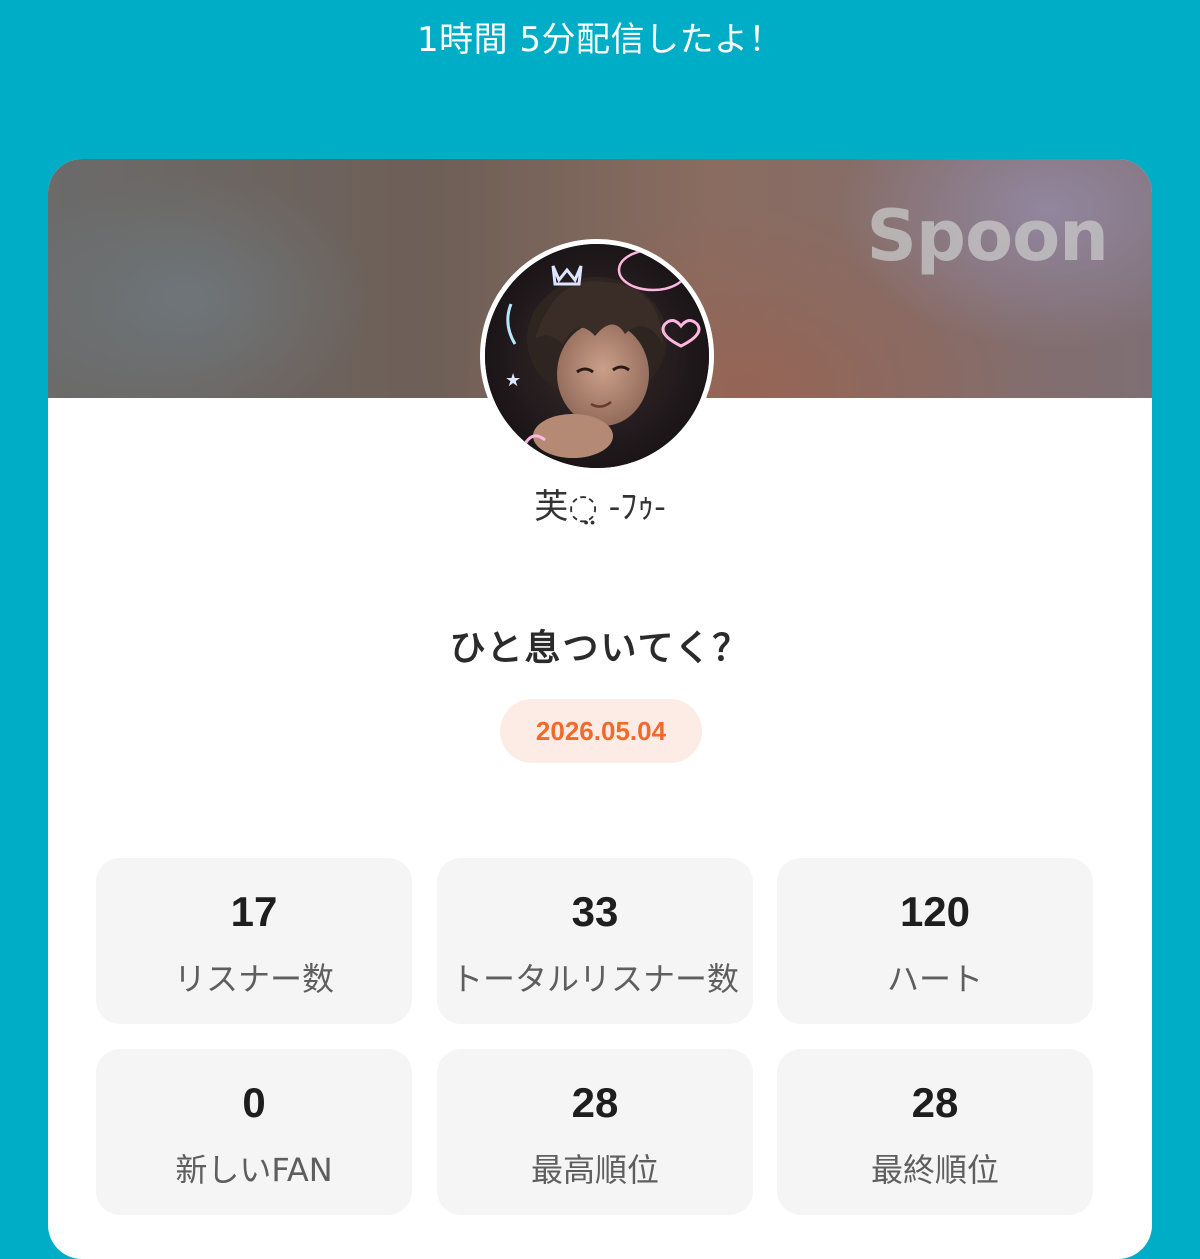 The height and width of the screenshot is (1259, 1200). What do you see at coordinates (254, 1102) in the screenshot?
I see `stat-value: 0` at bounding box center [254, 1102].